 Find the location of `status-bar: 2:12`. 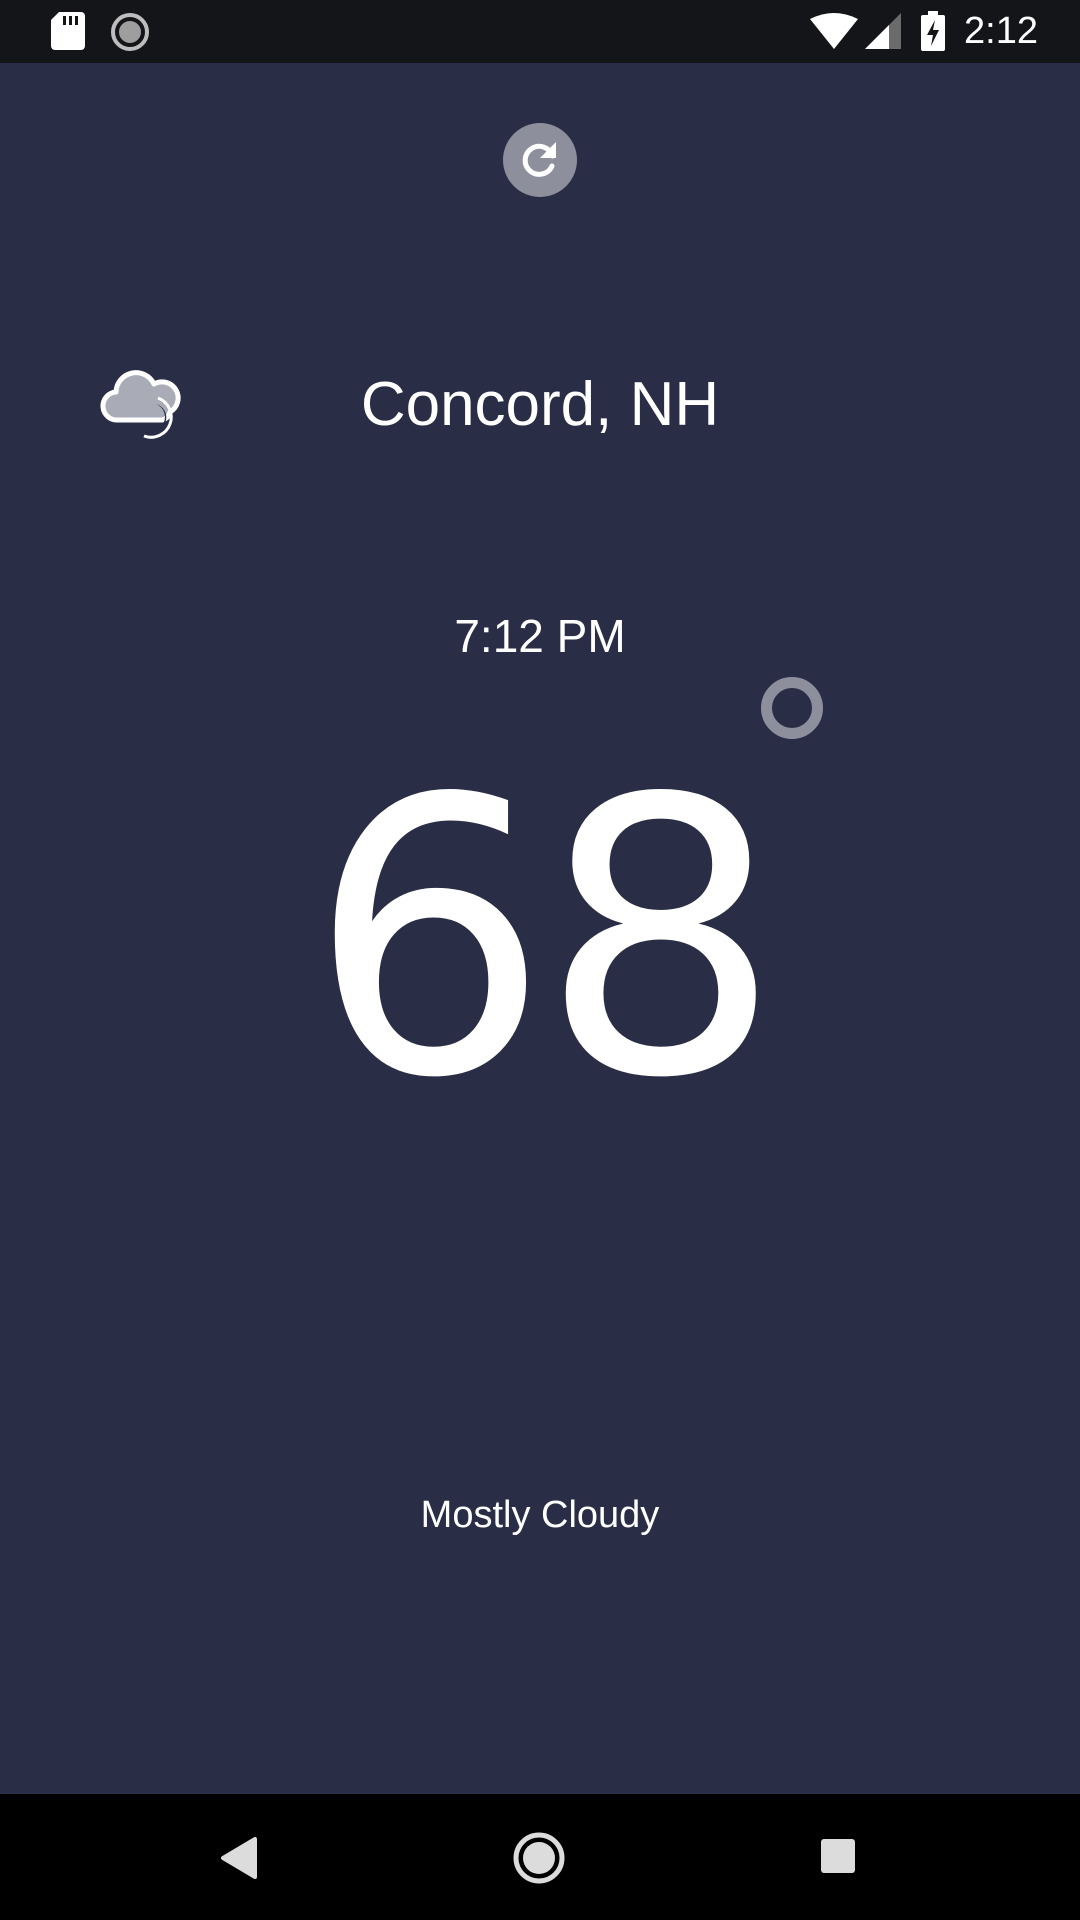

status-bar: 2:12 is located at coordinates (540, 31).